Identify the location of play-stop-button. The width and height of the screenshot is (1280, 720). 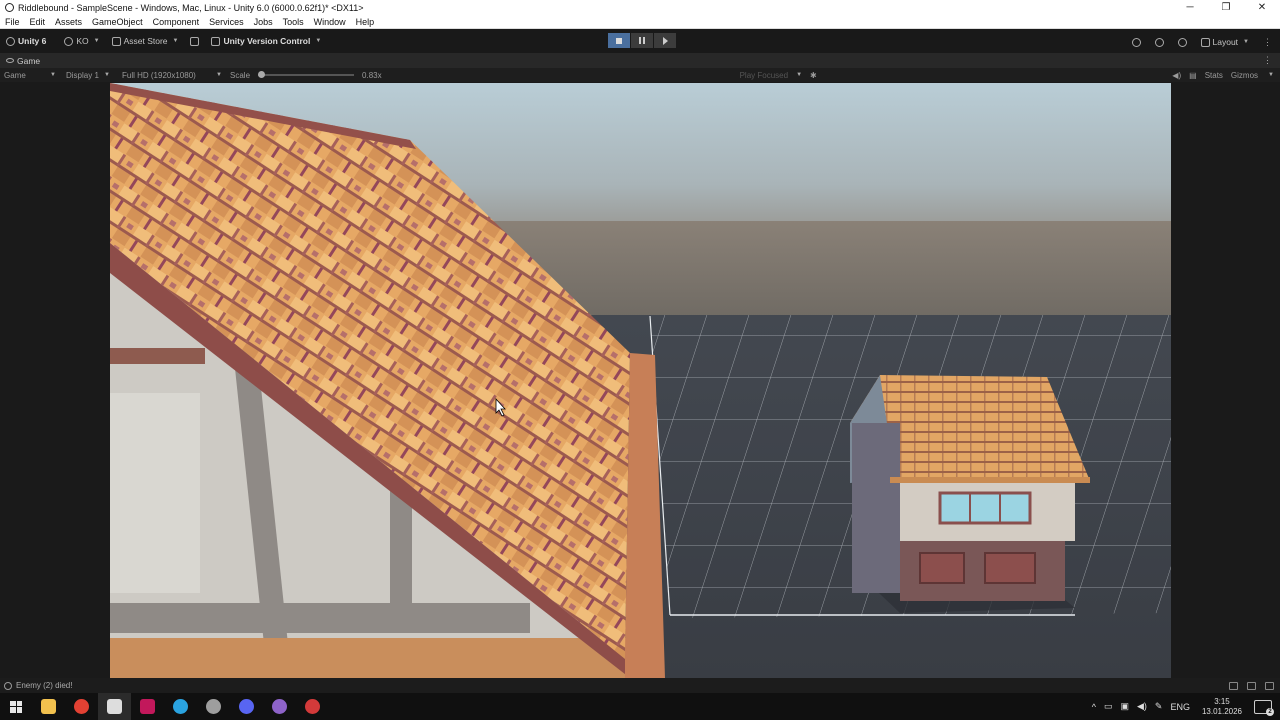
(619, 40).